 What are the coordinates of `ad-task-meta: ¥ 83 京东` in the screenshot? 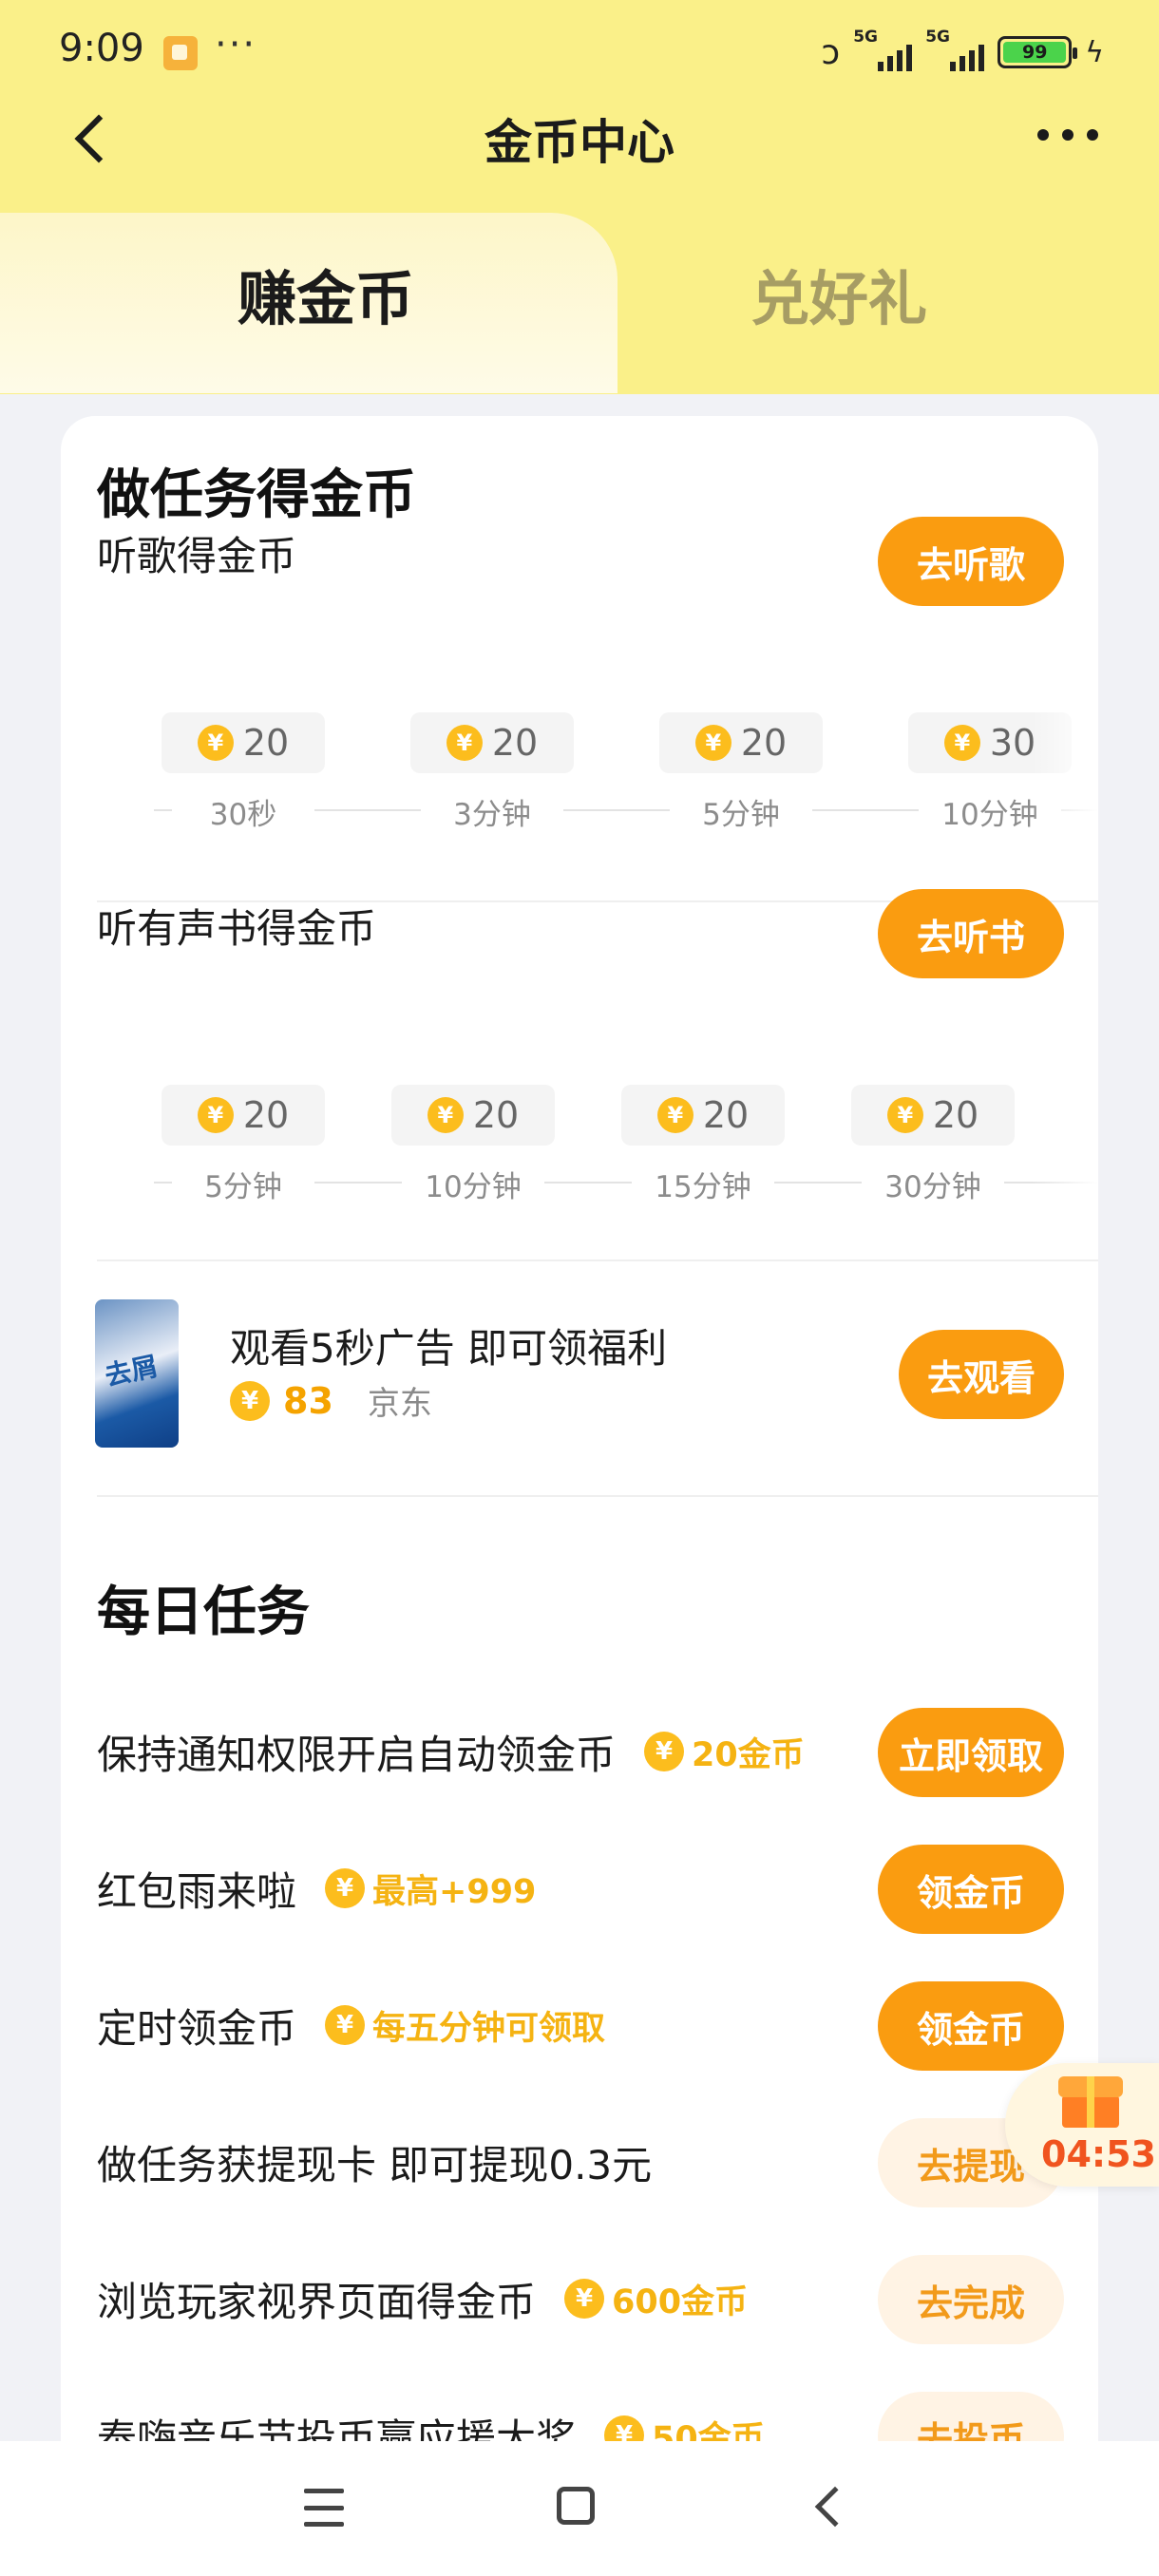 It's located at (331, 1400).